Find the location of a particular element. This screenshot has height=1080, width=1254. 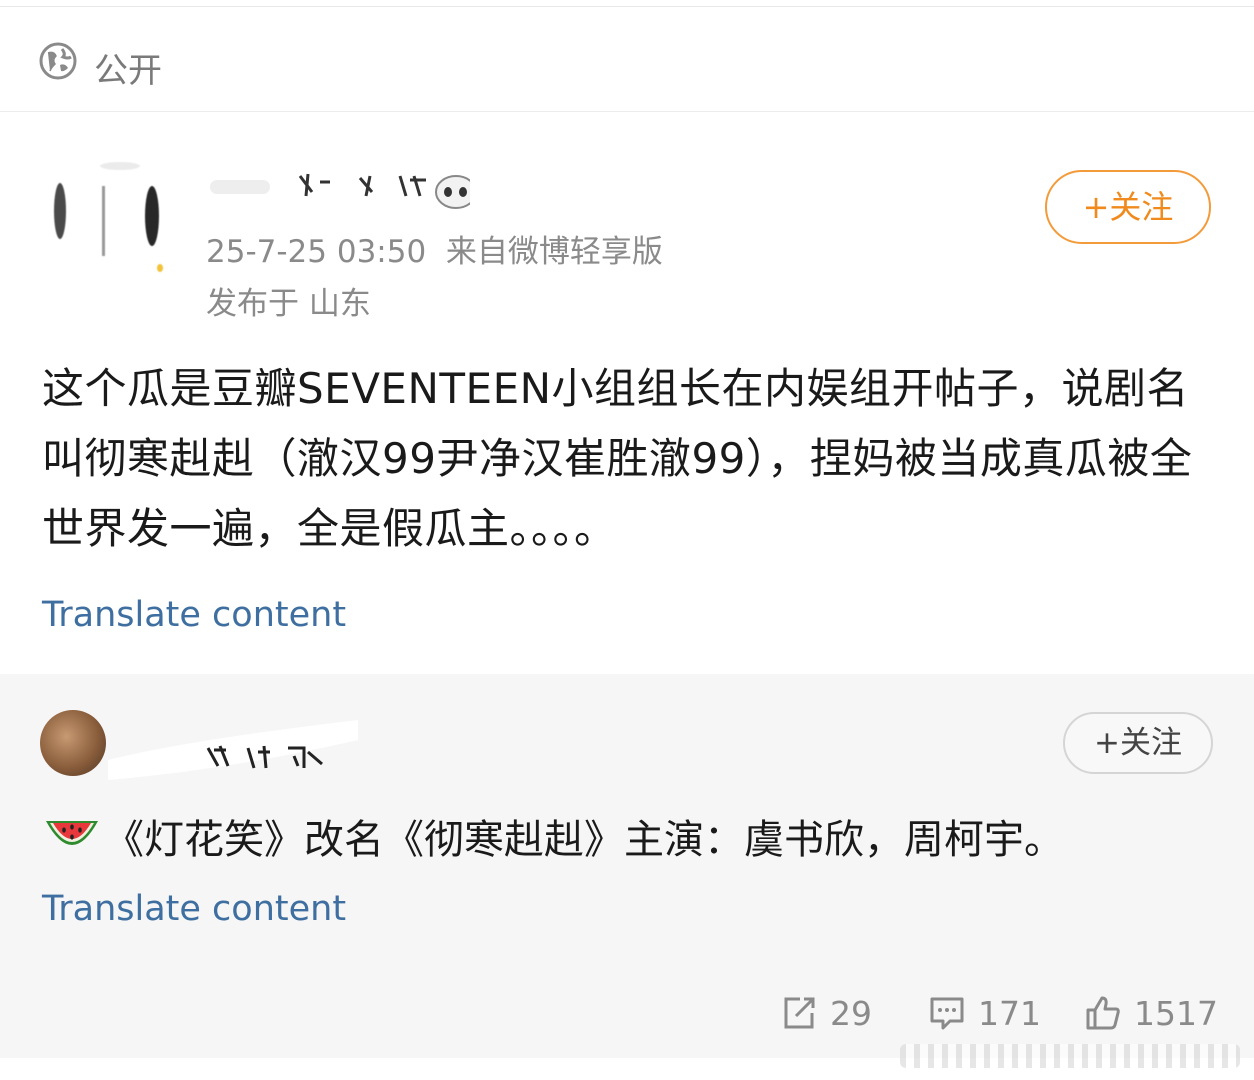

visibility-label: 公开 is located at coordinates (128, 71).